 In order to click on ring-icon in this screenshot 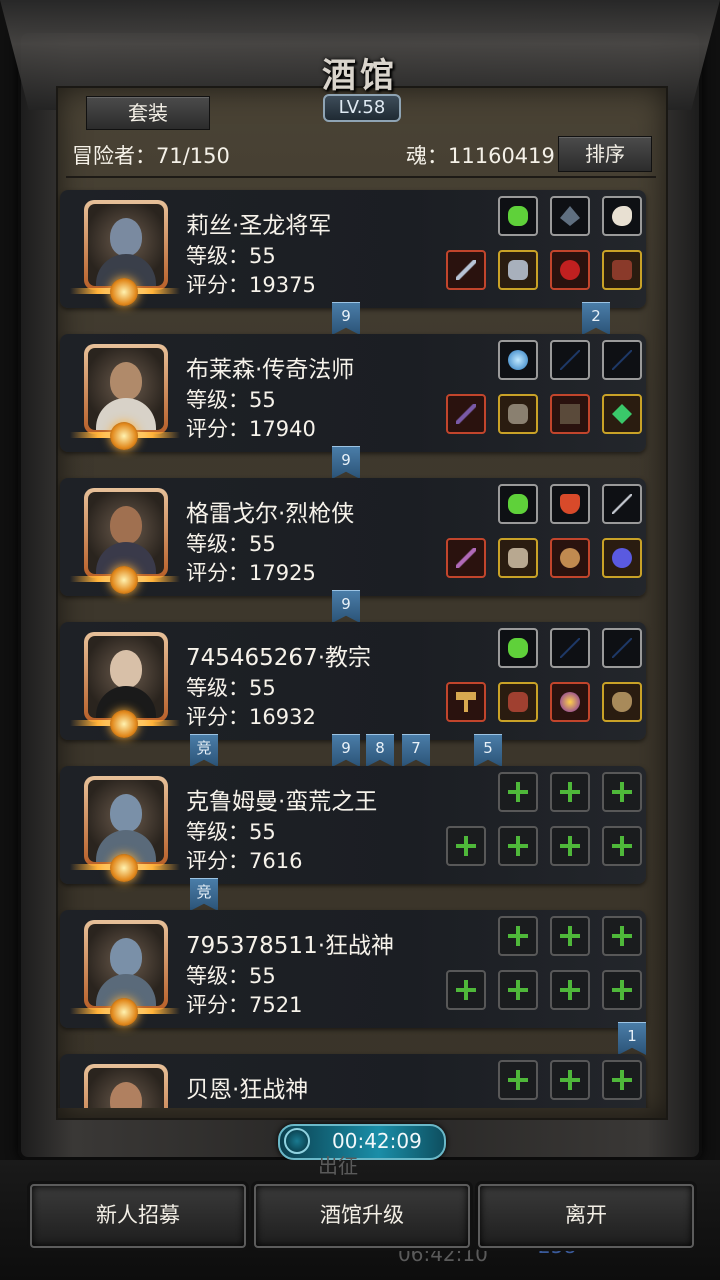, I will do `click(570, 270)`.